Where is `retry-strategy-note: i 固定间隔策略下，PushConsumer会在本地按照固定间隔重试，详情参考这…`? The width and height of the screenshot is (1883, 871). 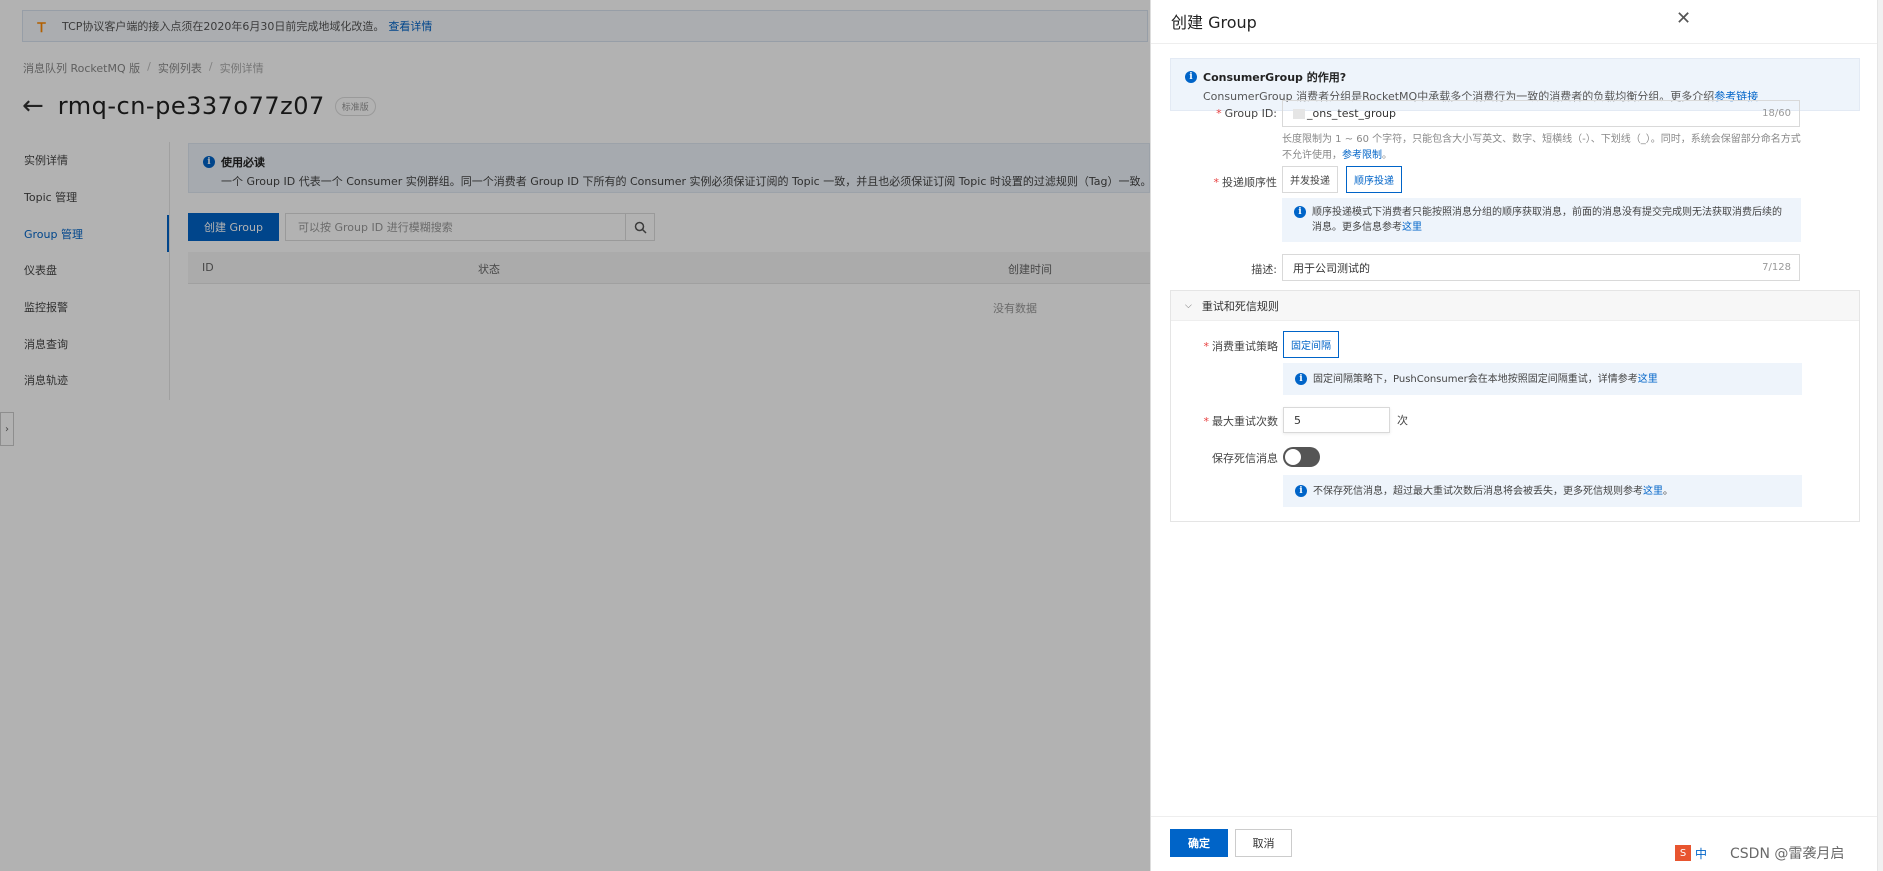 retry-strategy-note: i 固定间隔策略下，PushConsumer会在本地按照固定间隔重试，详情参考这… is located at coordinates (1542, 379).